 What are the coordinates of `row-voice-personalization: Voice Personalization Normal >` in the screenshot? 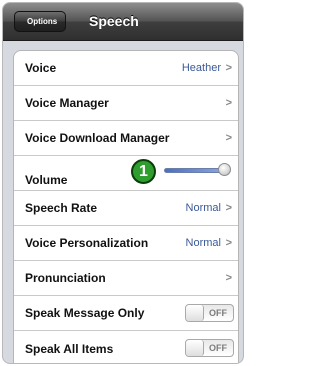 It's located at (126, 243).